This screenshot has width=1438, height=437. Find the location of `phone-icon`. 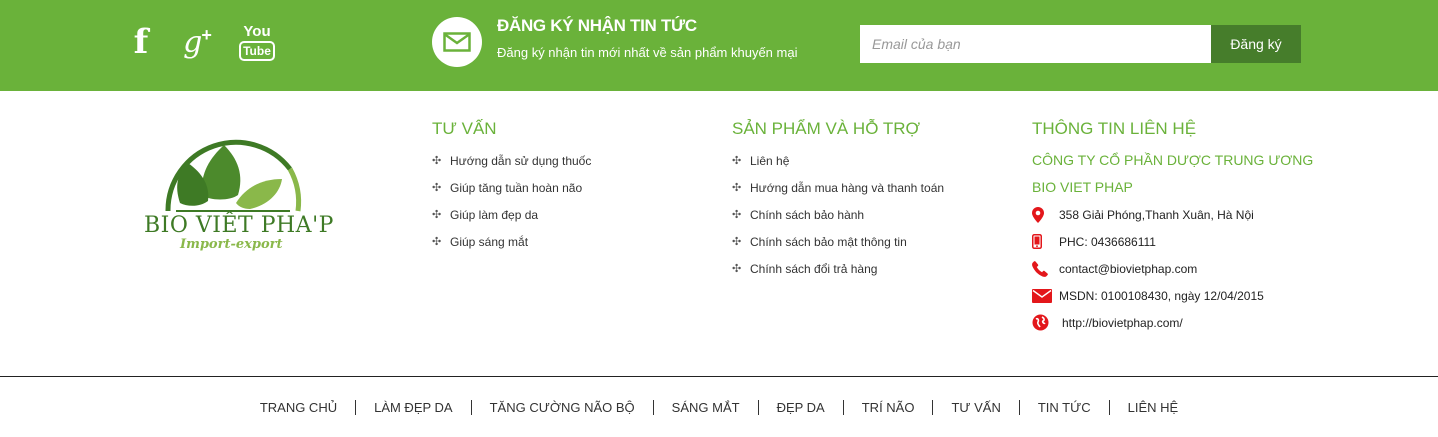

phone-icon is located at coordinates (1045, 268).